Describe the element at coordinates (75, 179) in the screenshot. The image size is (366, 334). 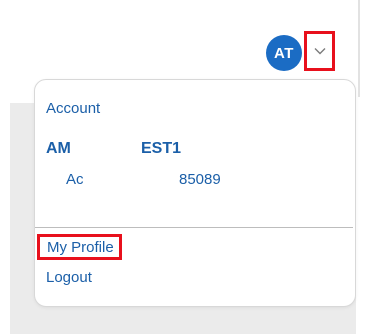
I see `account-number-start: Ac` at that location.